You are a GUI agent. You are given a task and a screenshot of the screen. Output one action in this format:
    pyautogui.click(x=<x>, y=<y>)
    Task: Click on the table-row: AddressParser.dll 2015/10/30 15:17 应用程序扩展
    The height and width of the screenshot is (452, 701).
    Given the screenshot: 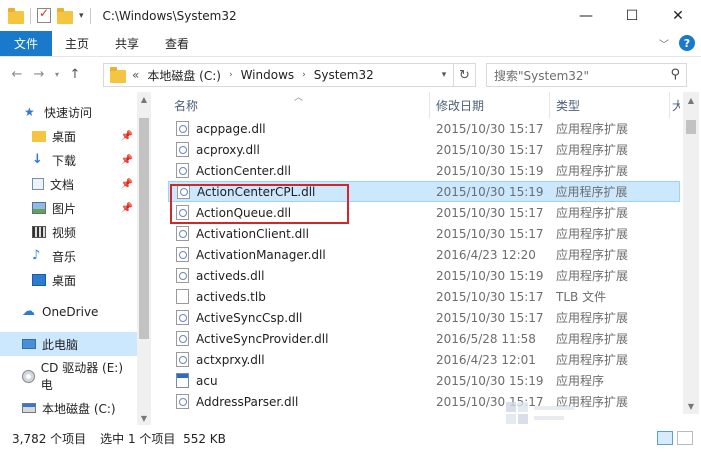 What is the action you would take?
    pyautogui.click(x=424, y=401)
    